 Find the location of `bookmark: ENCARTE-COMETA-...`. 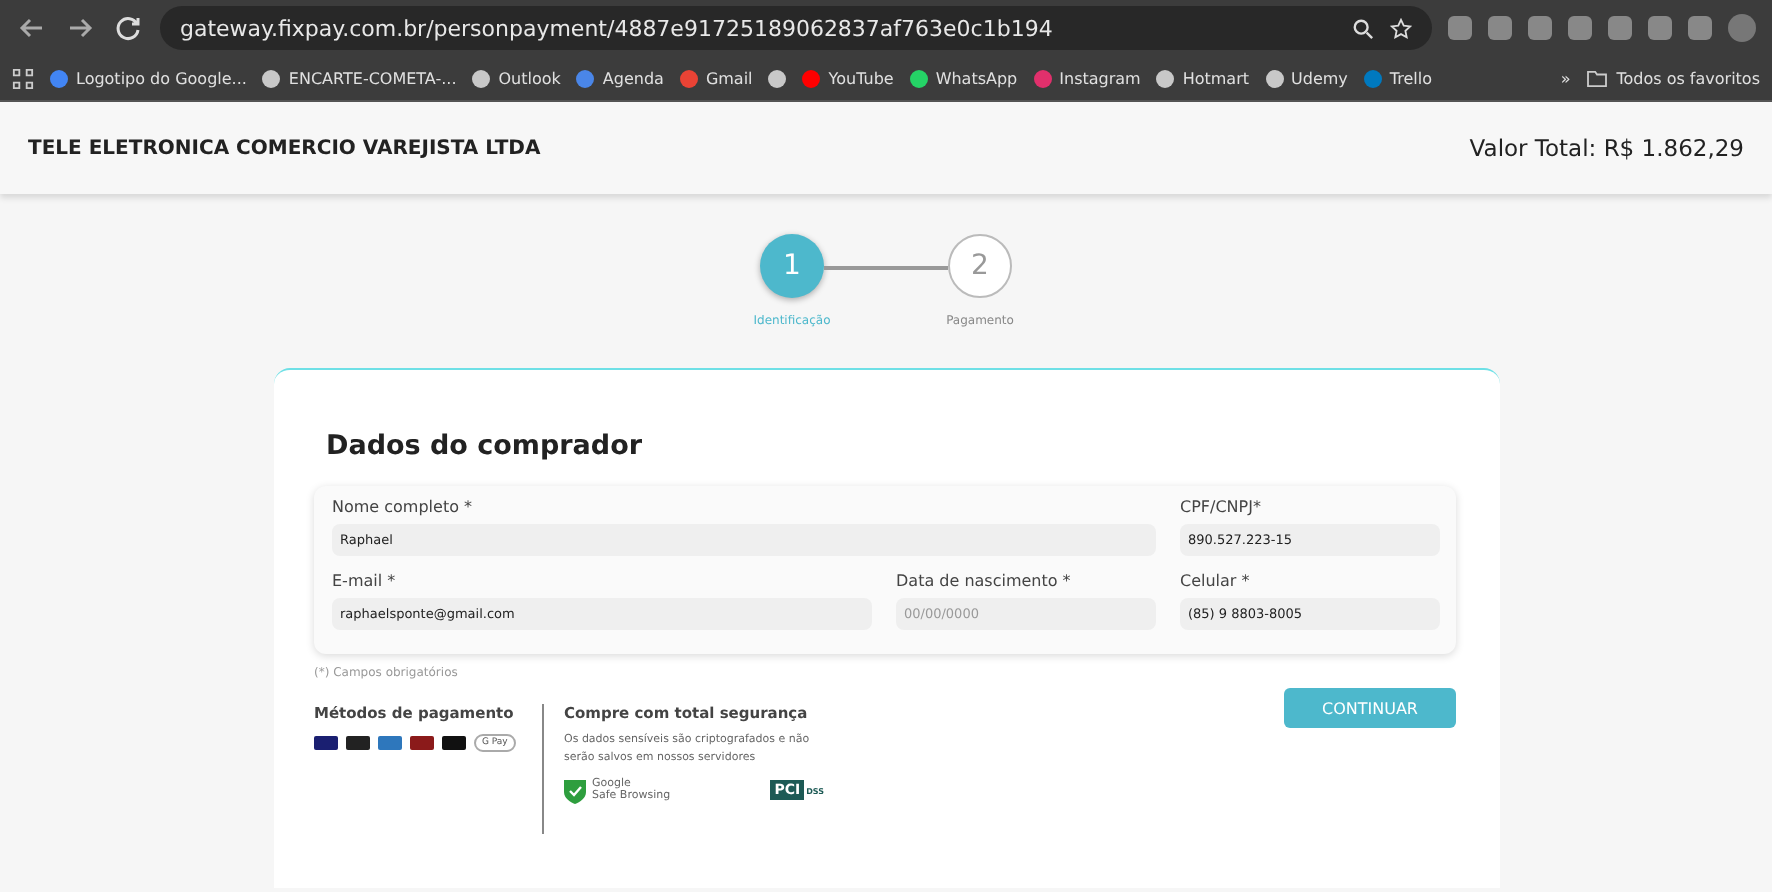

bookmark: ENCARTE-COMETA-... is located at coordinates (372, 78).